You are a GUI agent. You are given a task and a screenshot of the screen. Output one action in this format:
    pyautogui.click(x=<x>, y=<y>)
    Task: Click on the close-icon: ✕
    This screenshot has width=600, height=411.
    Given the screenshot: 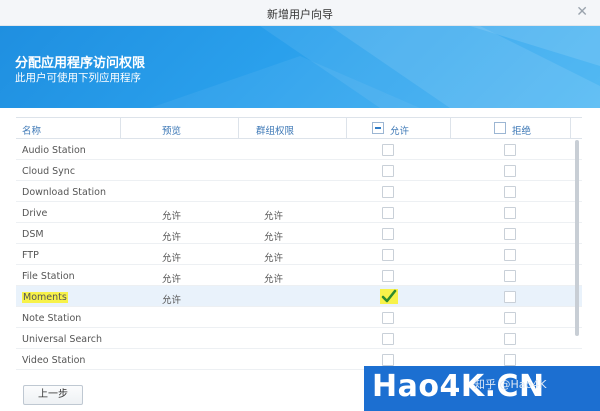 What is the action you would take?
    pyautogui.click(x=582, y=12)
    